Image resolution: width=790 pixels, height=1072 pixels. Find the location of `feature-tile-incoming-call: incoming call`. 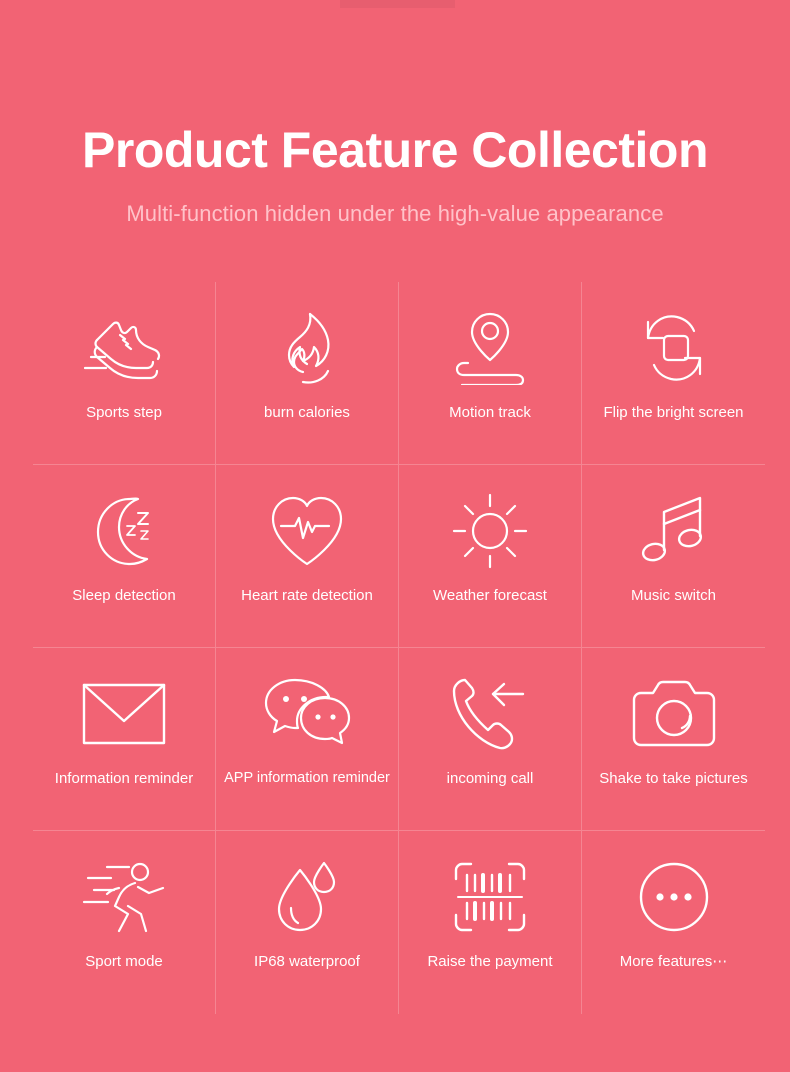

feature-tile-incoming-call: incoming call is located at coordinates (490, 739).